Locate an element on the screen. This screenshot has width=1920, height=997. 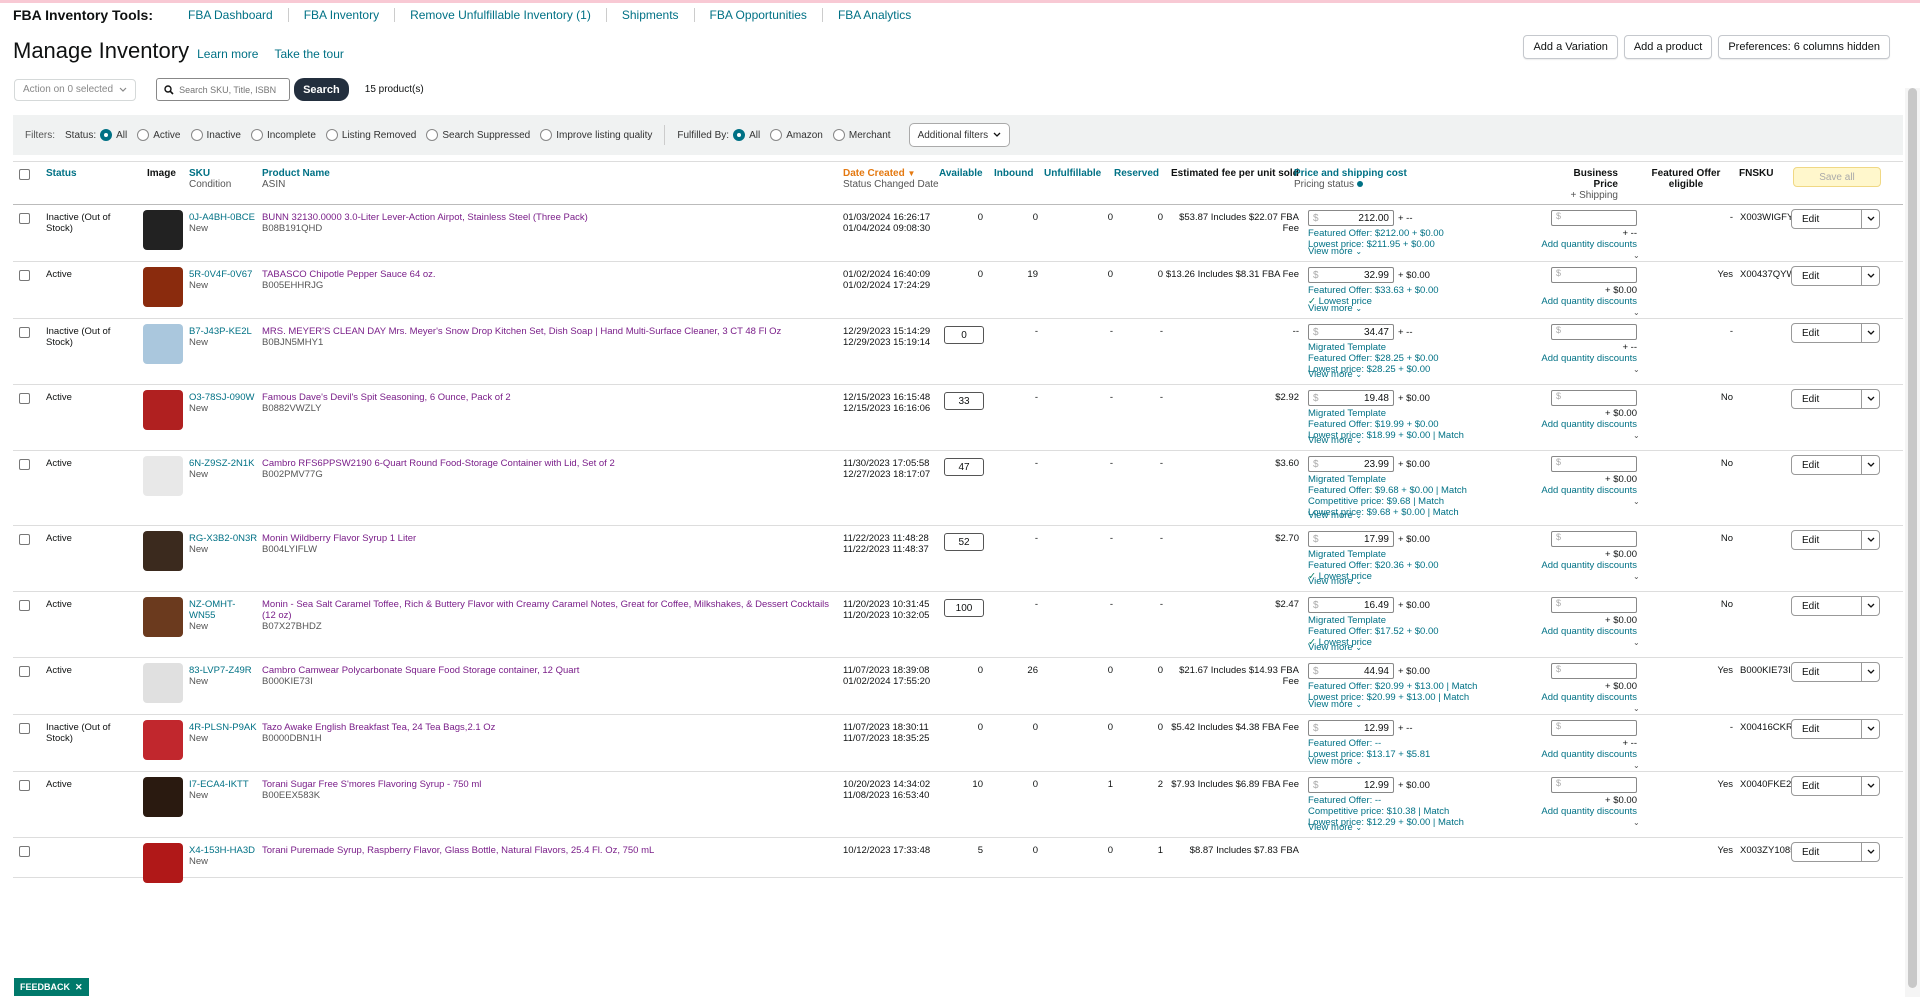
price-input: $17.99 is located at coordinates (1351, 539).